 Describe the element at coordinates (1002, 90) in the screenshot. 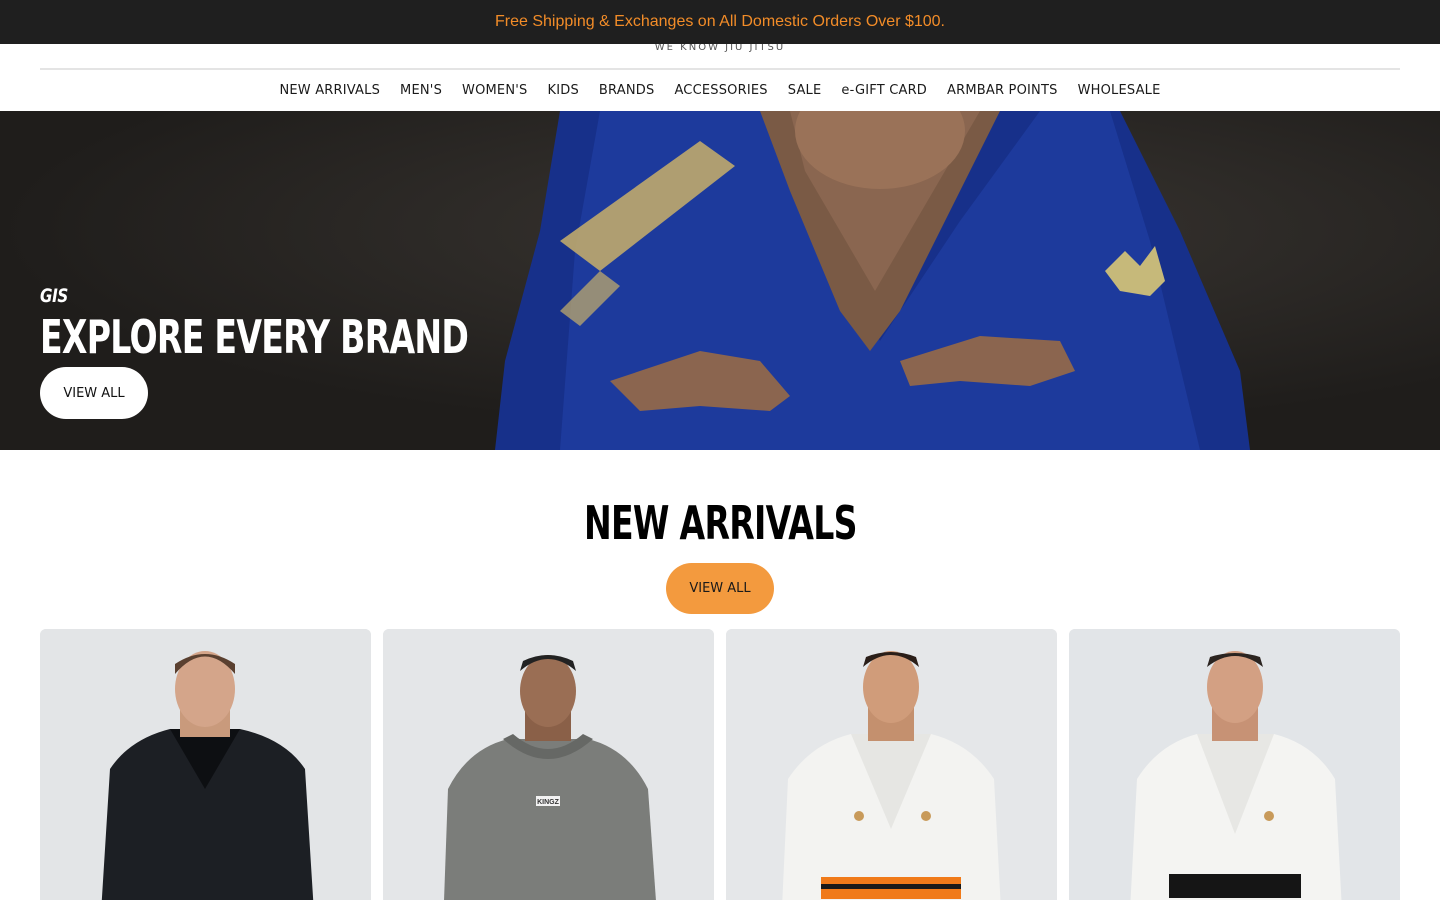

I see `nav-item-armbar-points: ARMBAR POINTS` at that location.